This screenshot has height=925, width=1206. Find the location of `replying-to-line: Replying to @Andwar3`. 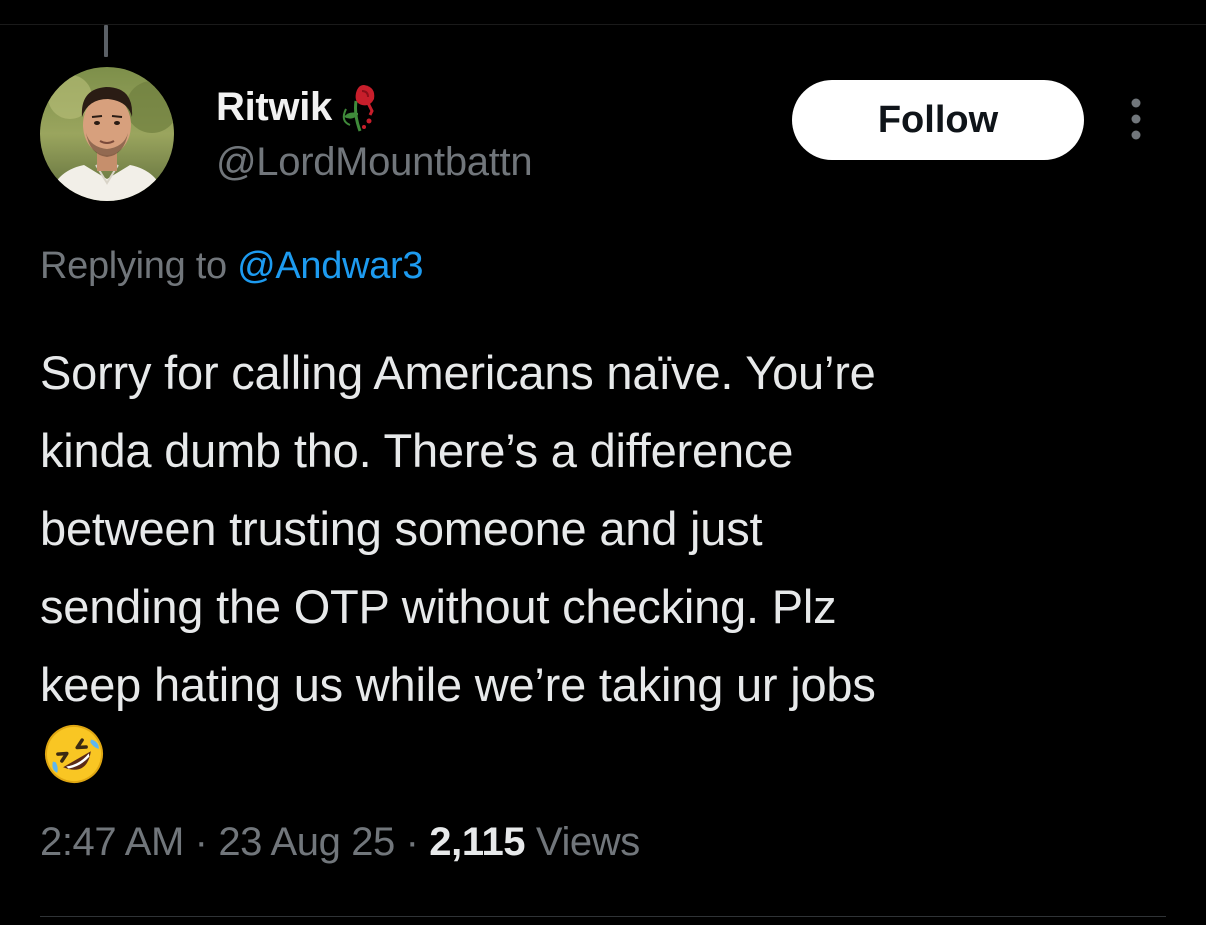

replying-to-line: Replying to @Andwar3 is located at coordinates (232, 266).